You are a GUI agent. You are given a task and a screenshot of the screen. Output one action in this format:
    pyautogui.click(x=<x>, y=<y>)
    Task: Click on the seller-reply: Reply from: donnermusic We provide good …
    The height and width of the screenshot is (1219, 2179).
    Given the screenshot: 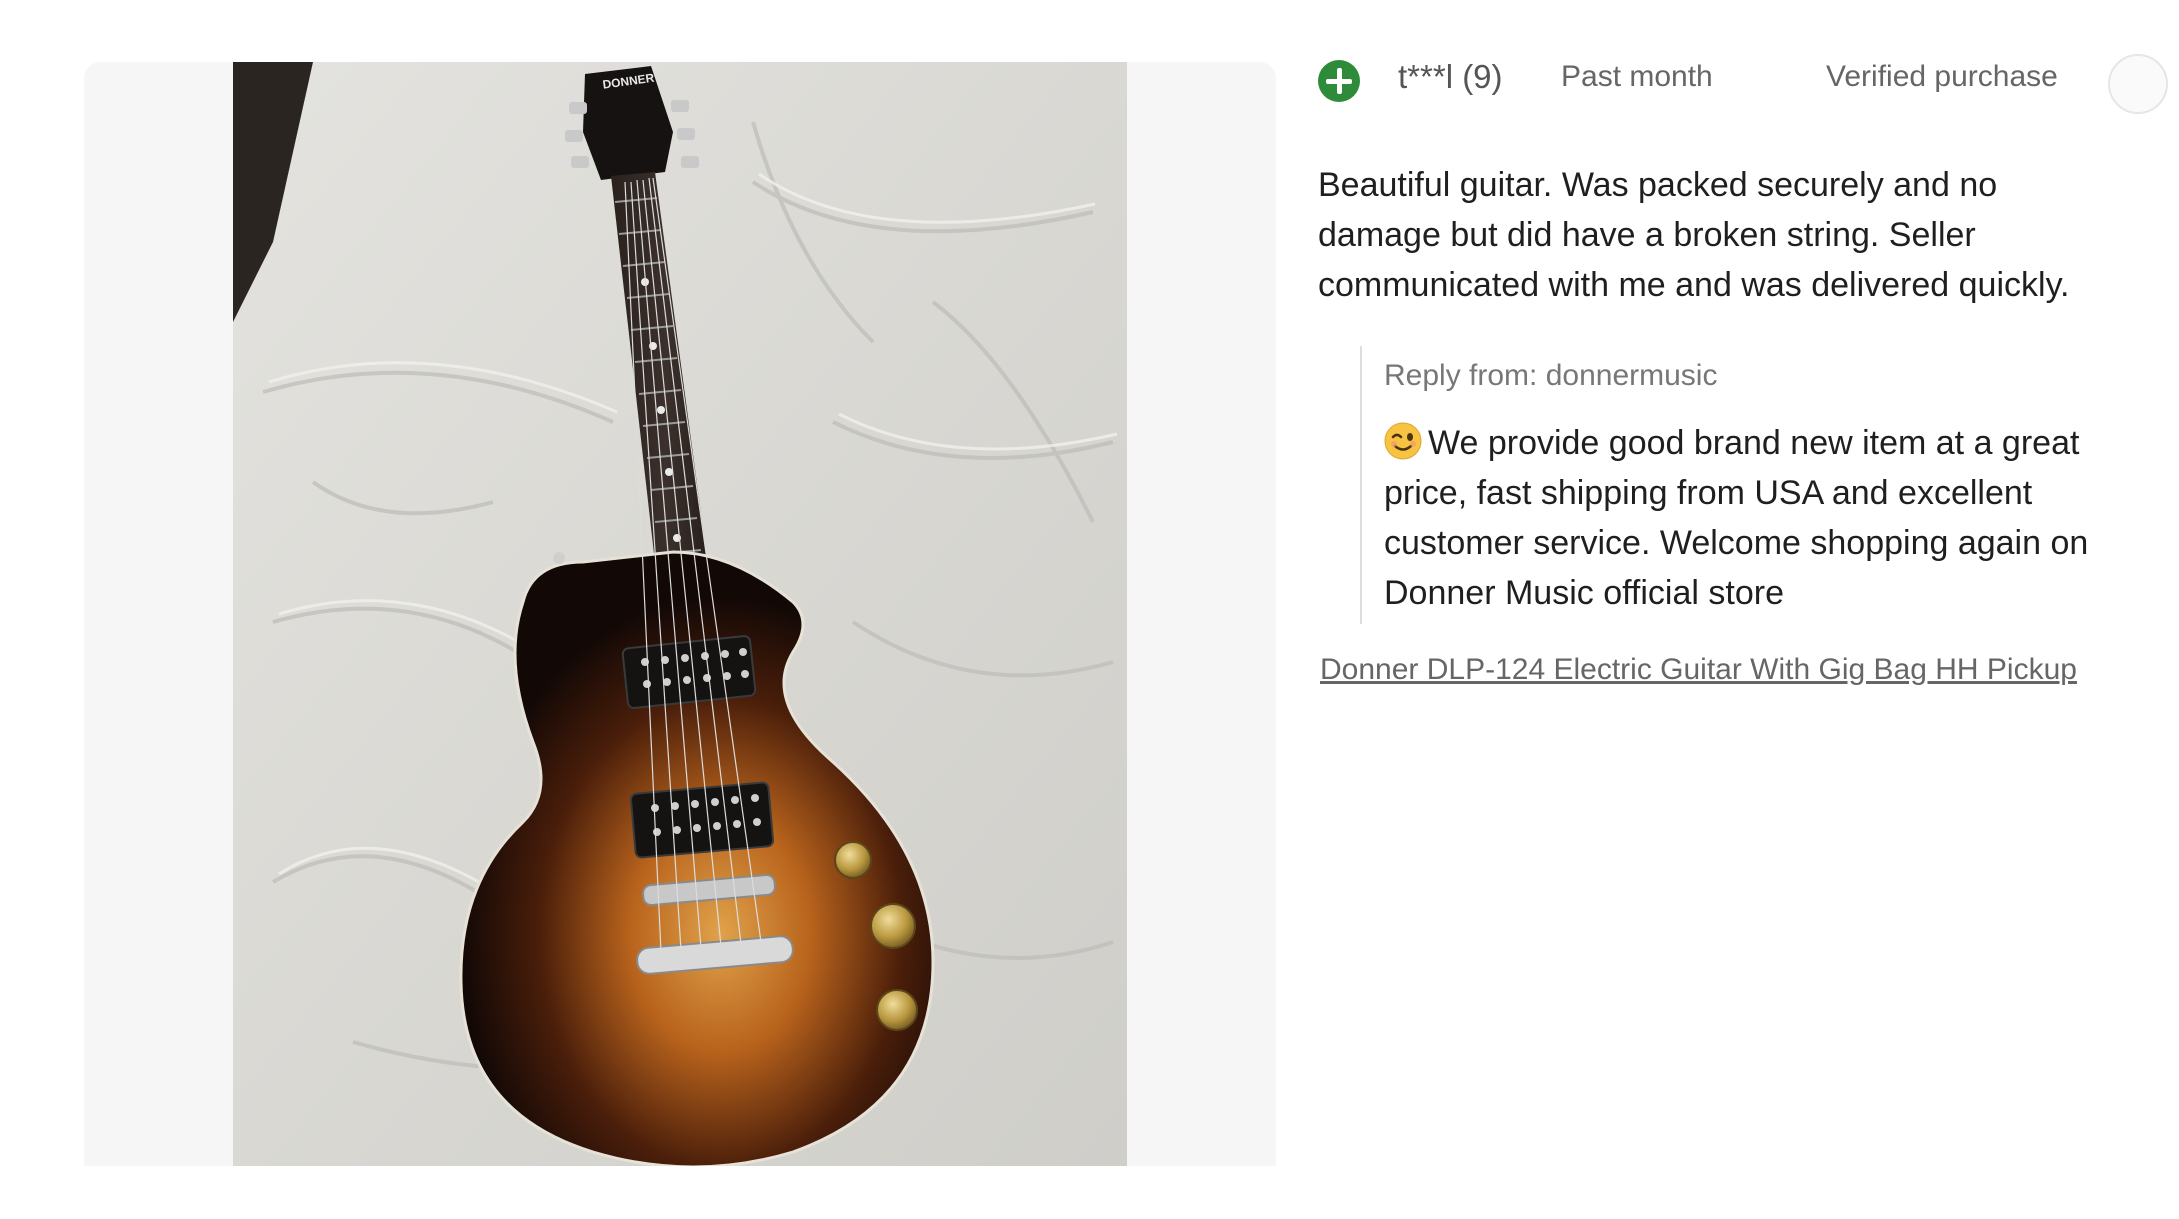 What is the action you would take?
    pyautogui.click(x=1740, y=485)
    